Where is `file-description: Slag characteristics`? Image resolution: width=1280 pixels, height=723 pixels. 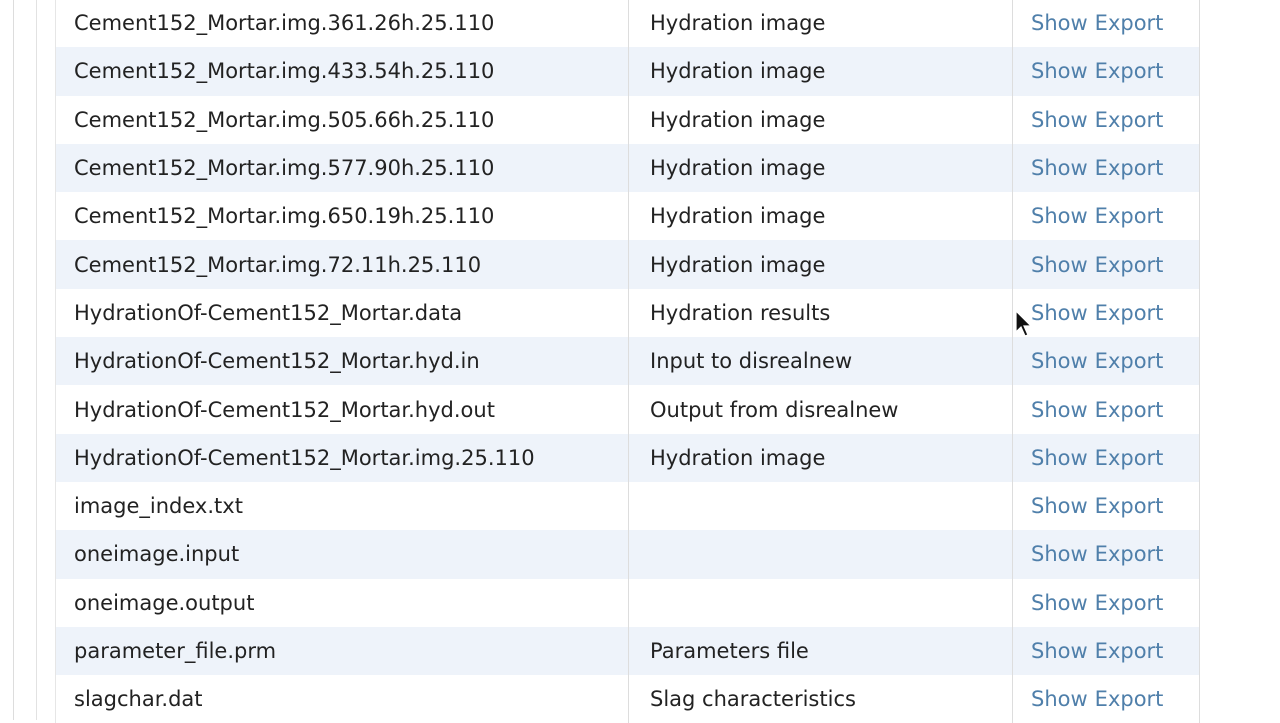
file-description: Slag characteristics is located at coordinates (821, 699).